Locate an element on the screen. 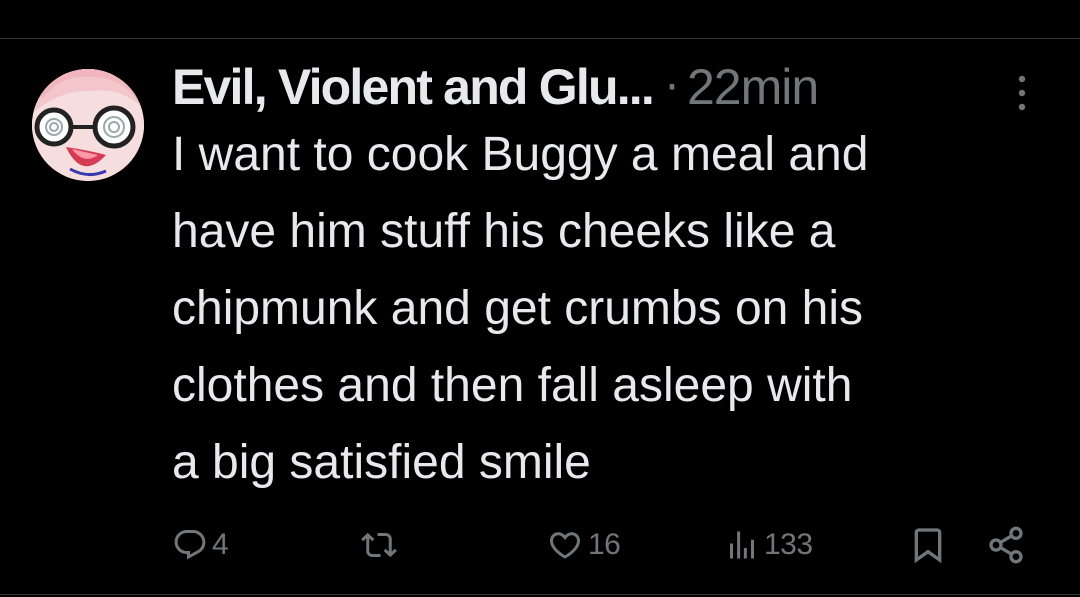 This screenshot has height=597, width=1080. reply-button: 4 is located at coordinates (200, 545).